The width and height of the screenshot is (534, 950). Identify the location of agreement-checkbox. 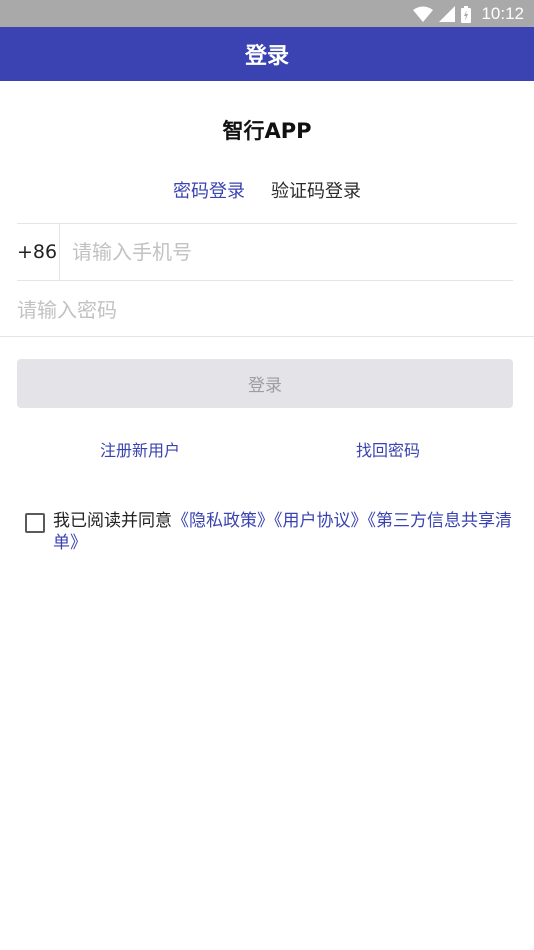
(35, 523).